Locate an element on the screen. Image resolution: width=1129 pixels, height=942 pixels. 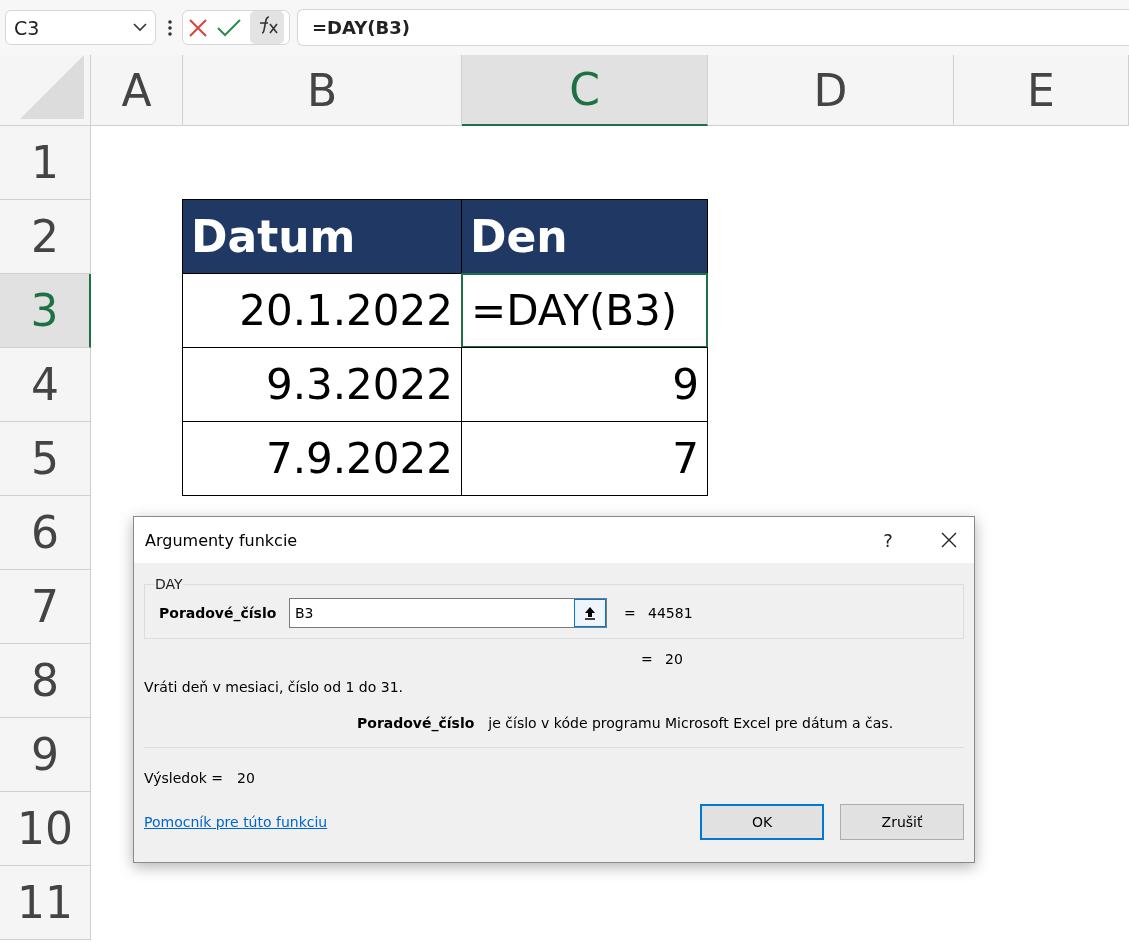
row-header: 9 is located at coordinates (45, 755).